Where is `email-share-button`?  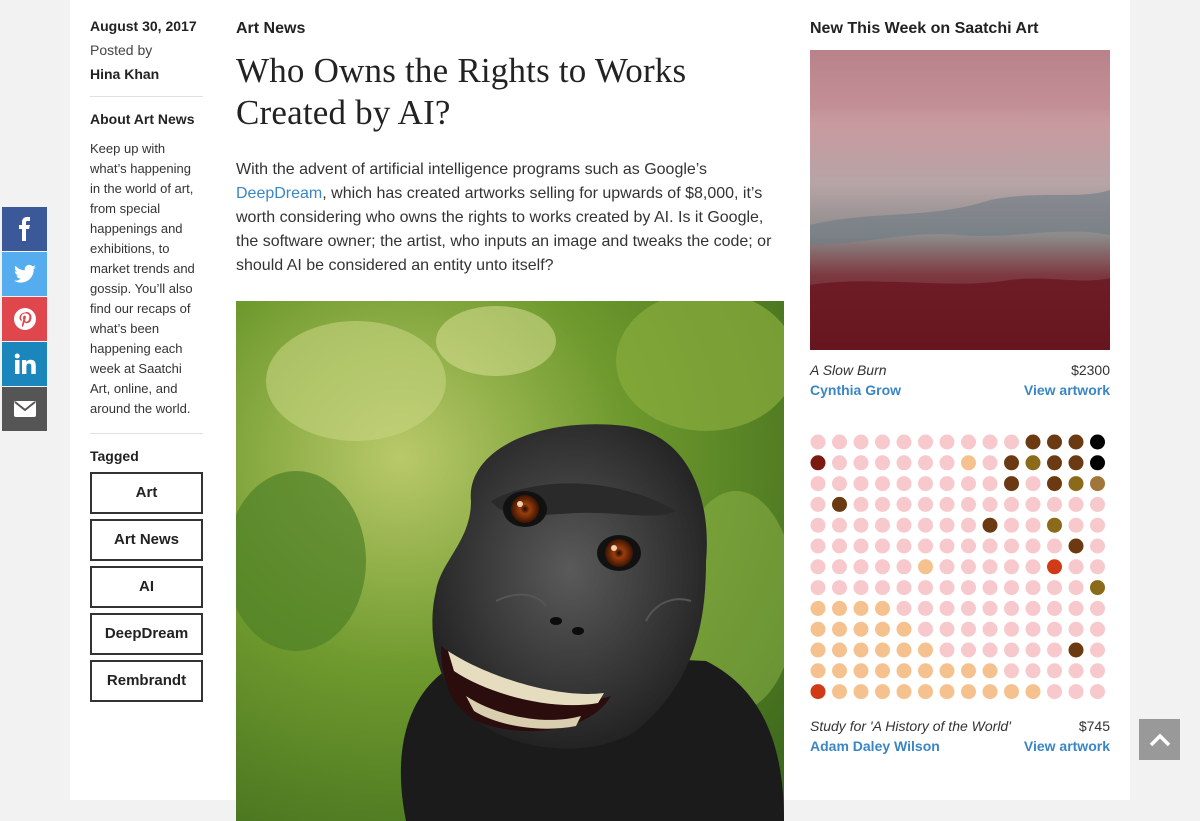
email-share-button is located at coordinates (24, 409).